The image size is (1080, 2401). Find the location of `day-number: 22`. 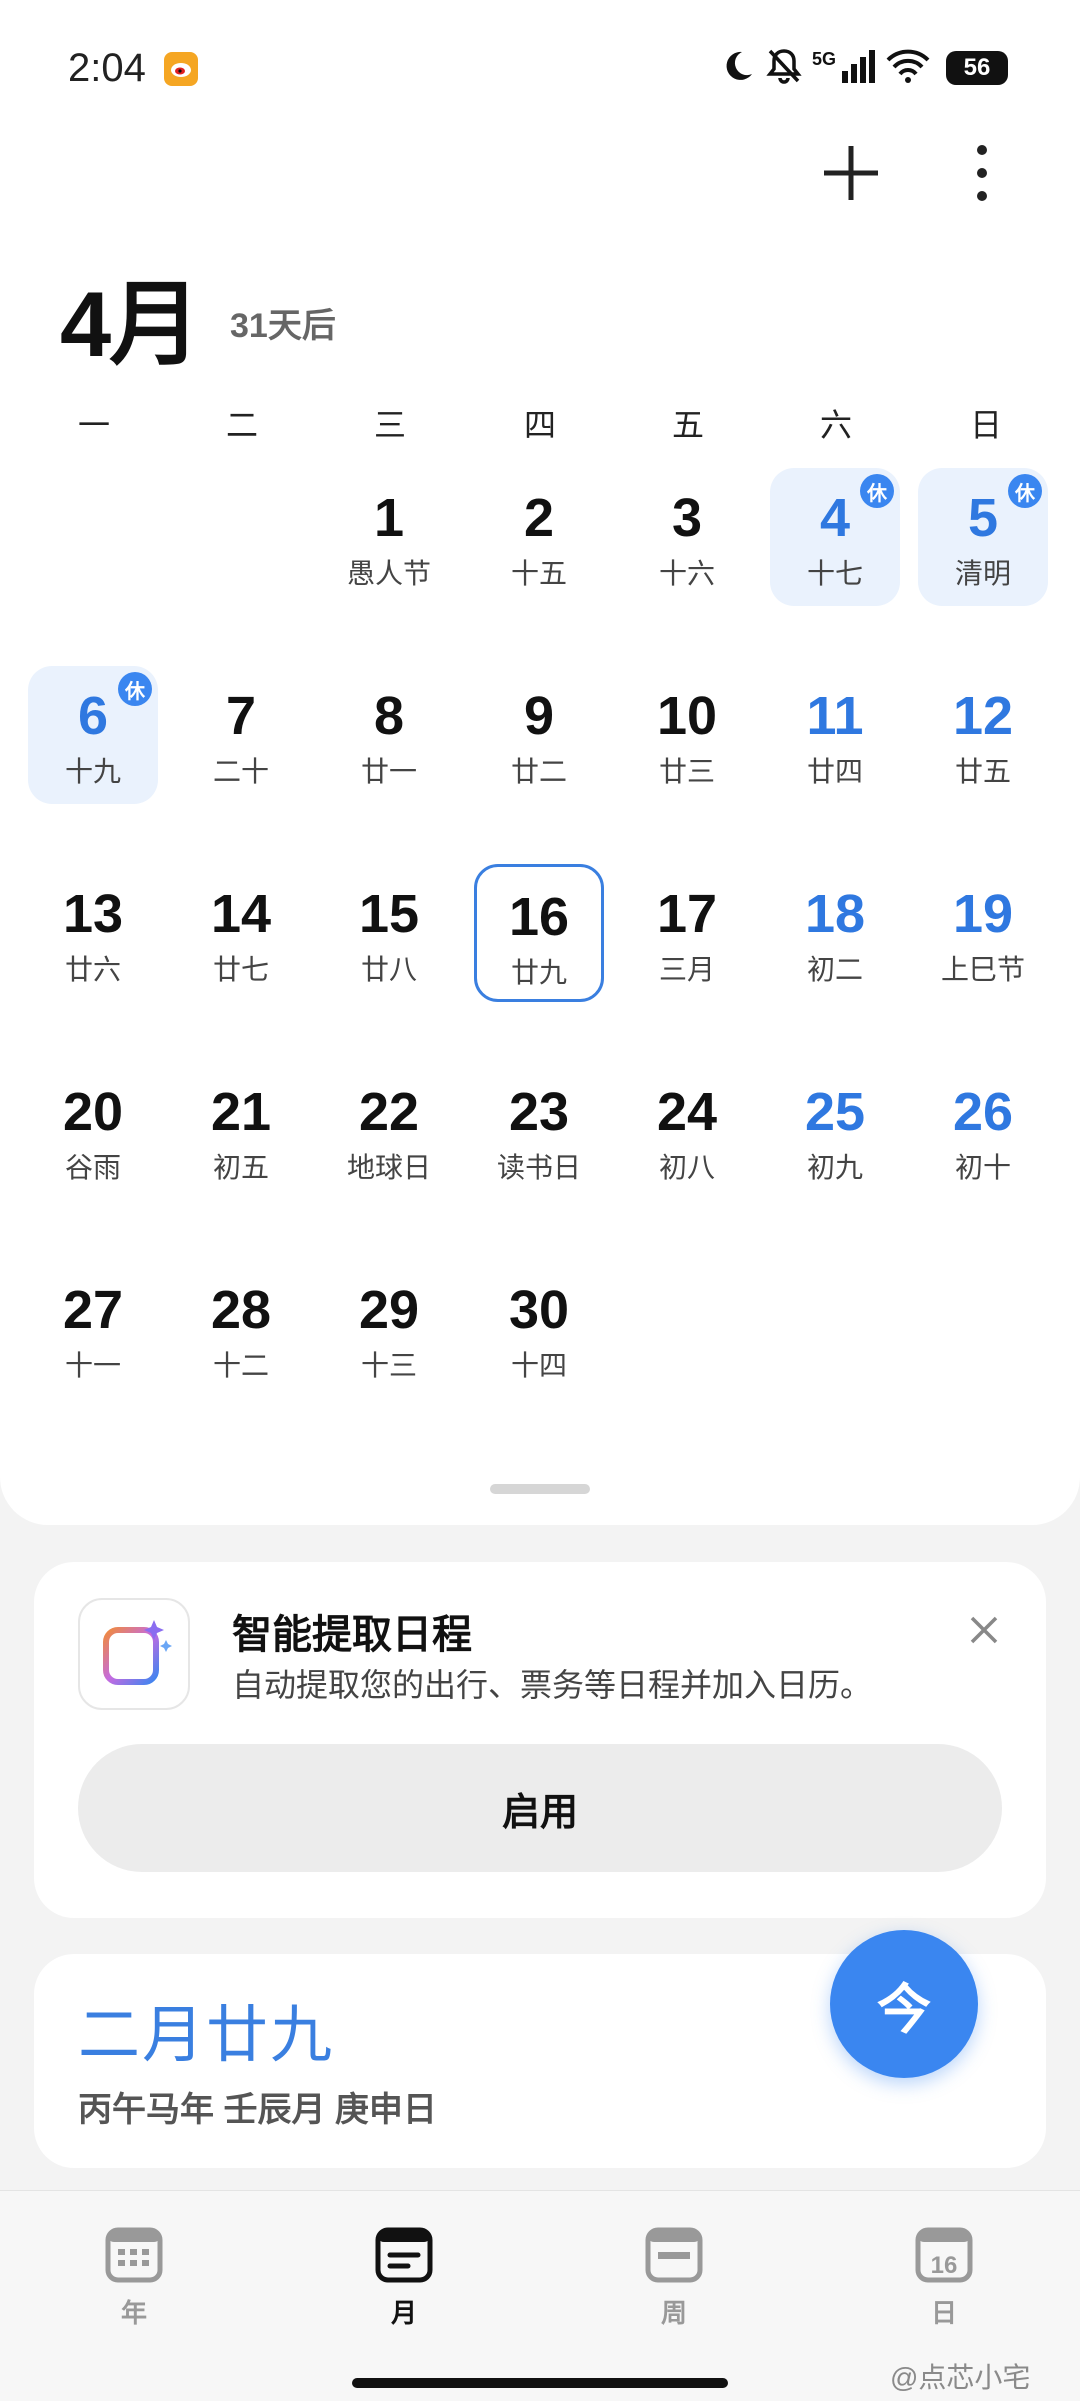

day-number: 22 is located at coordinates (389, 1112).